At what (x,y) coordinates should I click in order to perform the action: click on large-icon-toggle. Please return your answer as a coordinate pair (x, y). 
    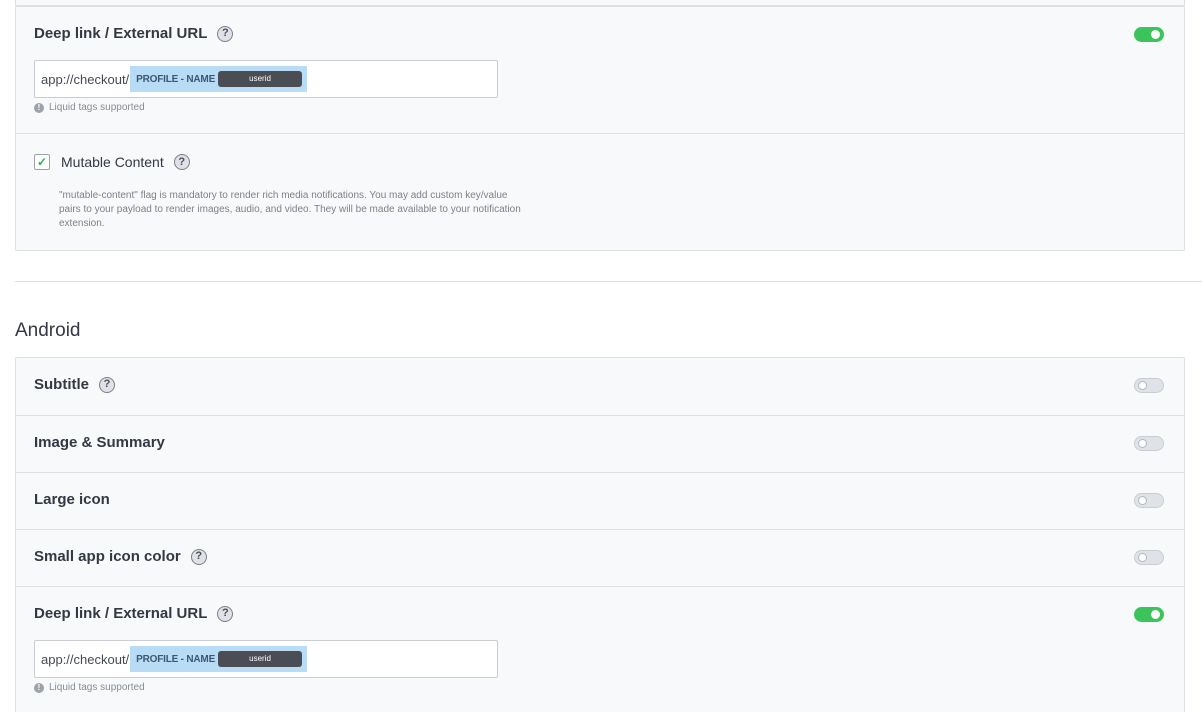
    Looking at the image, I should click on (1149, 500).